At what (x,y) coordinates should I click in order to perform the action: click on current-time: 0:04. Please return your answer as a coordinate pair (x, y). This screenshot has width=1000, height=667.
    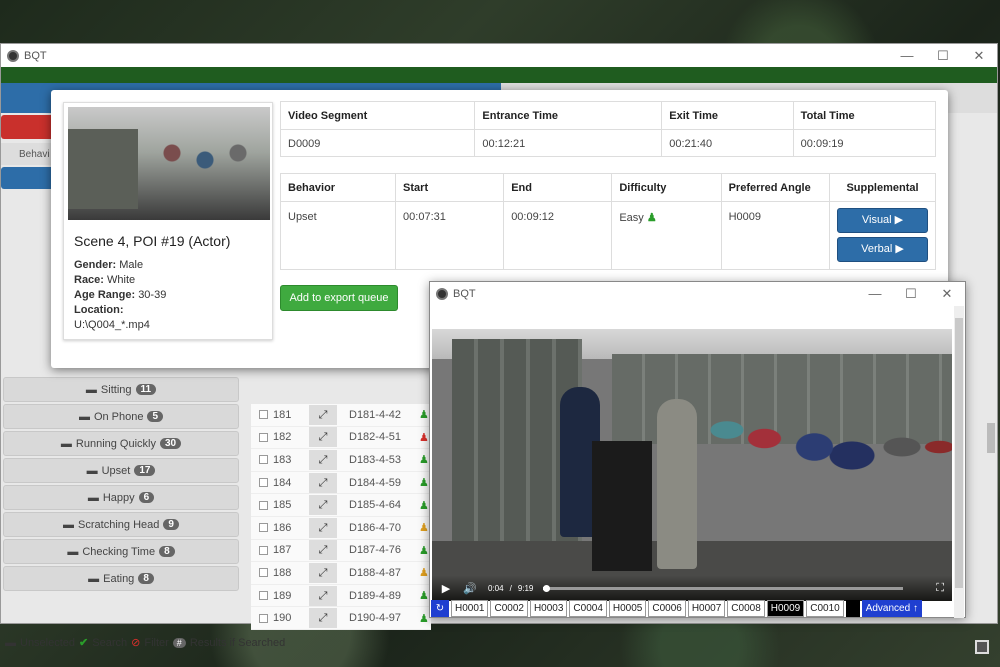
    Looking at the image, I should click on (496, 588).